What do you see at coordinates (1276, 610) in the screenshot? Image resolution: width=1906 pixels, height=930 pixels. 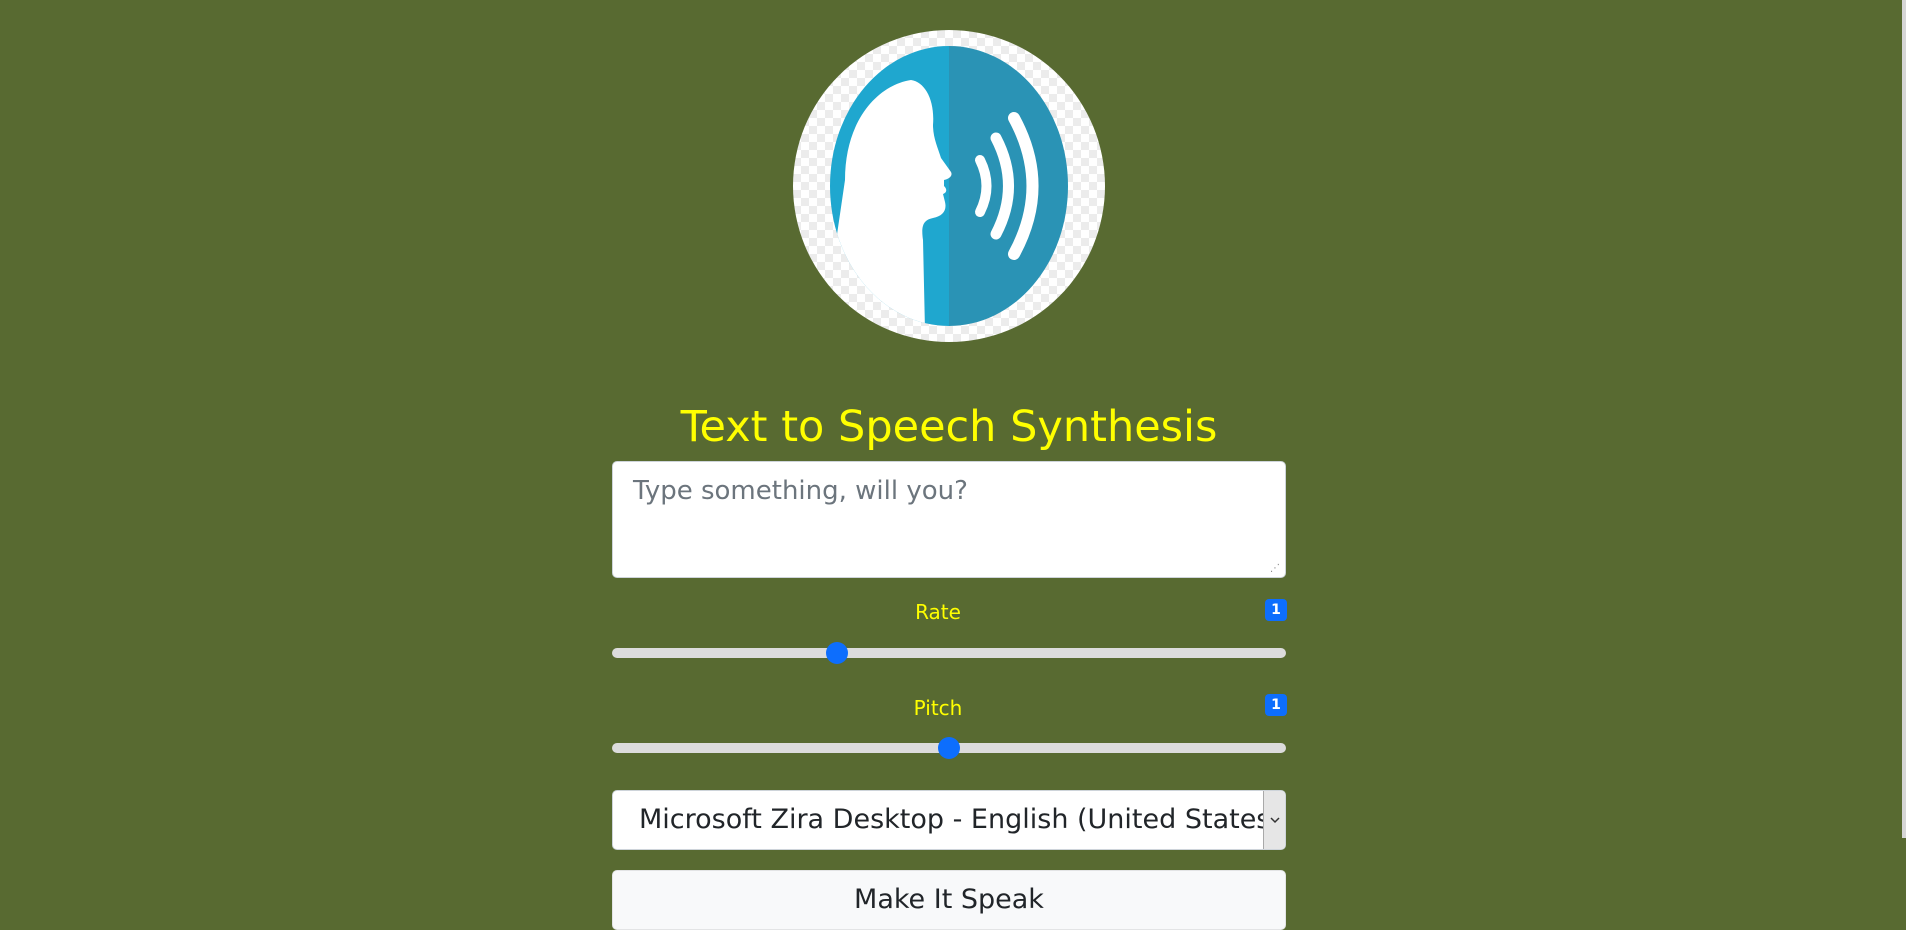 I see `rate-value-badge: 1` at bounding box center [1276, 610].